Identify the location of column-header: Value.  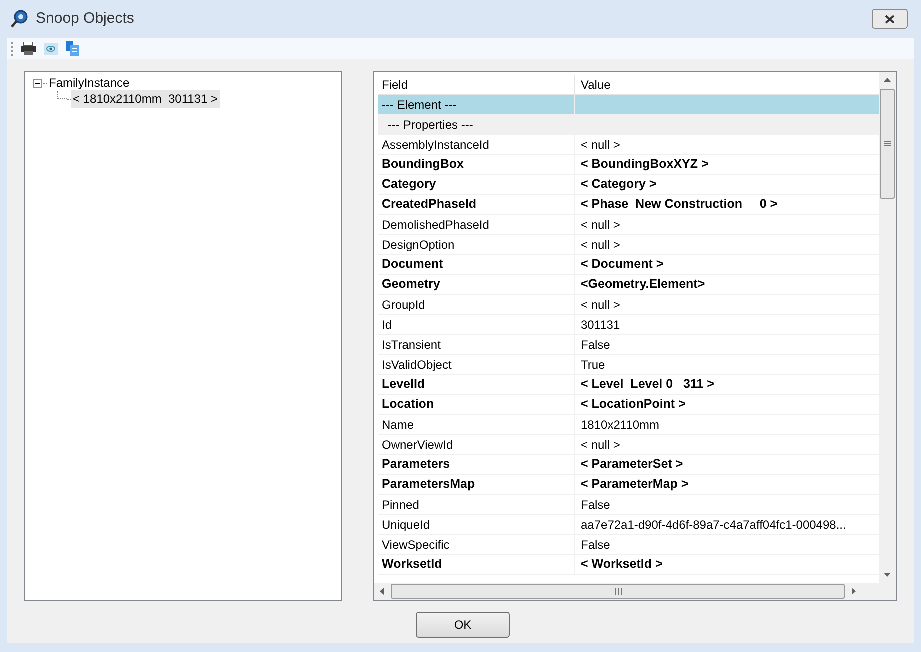
(727, 84).